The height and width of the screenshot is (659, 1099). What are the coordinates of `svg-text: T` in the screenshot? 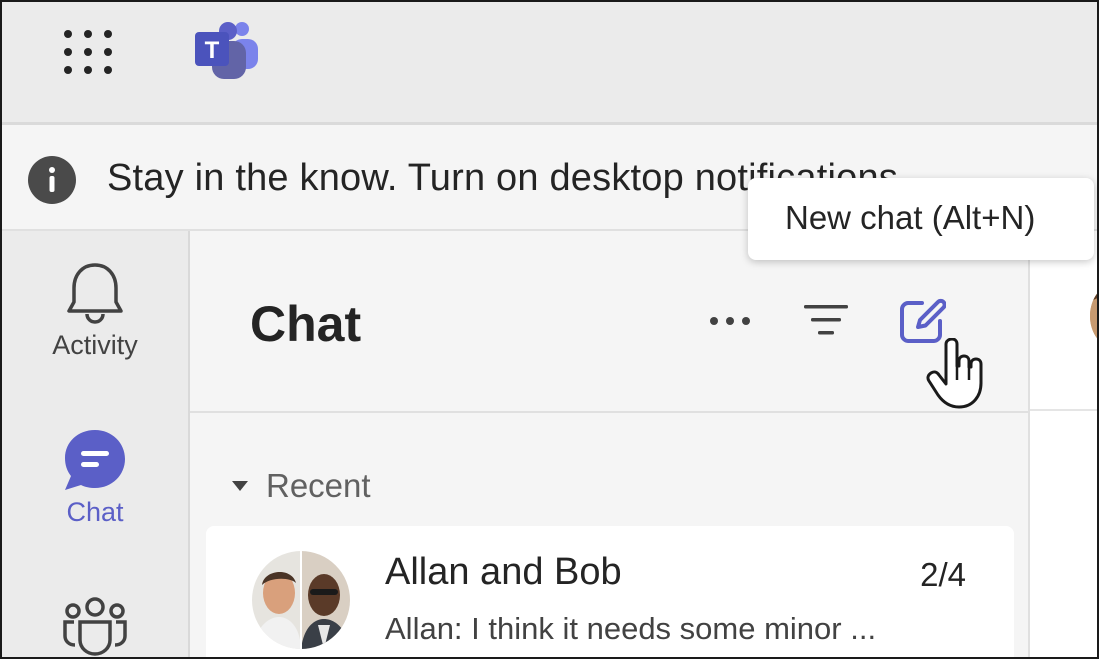 It's located at (212, 50).